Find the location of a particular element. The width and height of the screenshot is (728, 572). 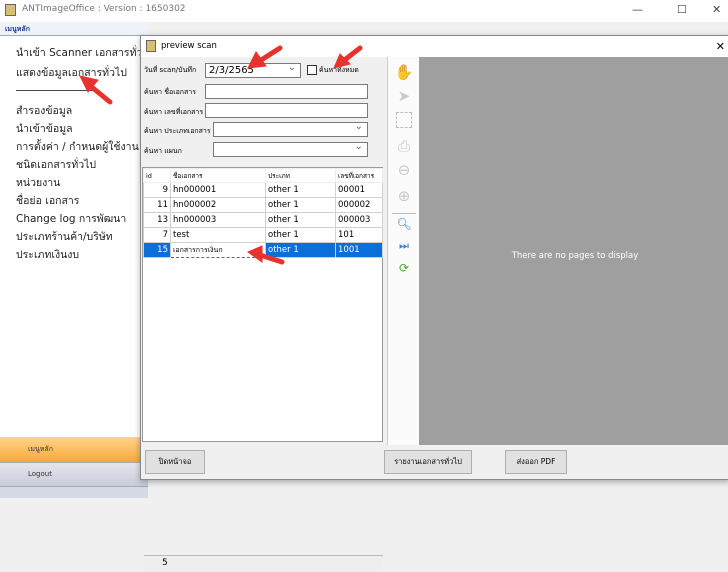

row-count: 5 is located at coordinates (165, 563).